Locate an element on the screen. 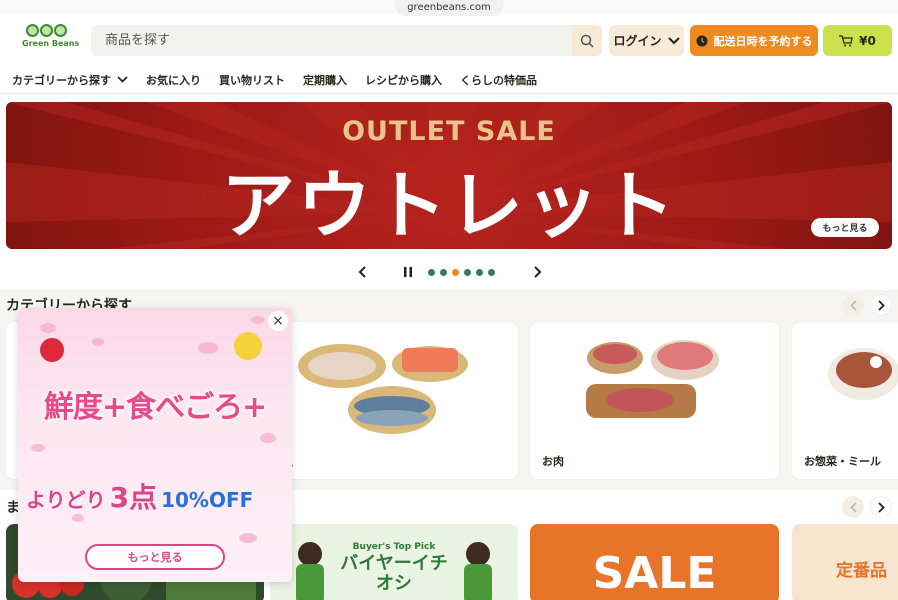 The image size is (898, 600). feature-card-staples: 定番品 is located at coordinates (845, 562).